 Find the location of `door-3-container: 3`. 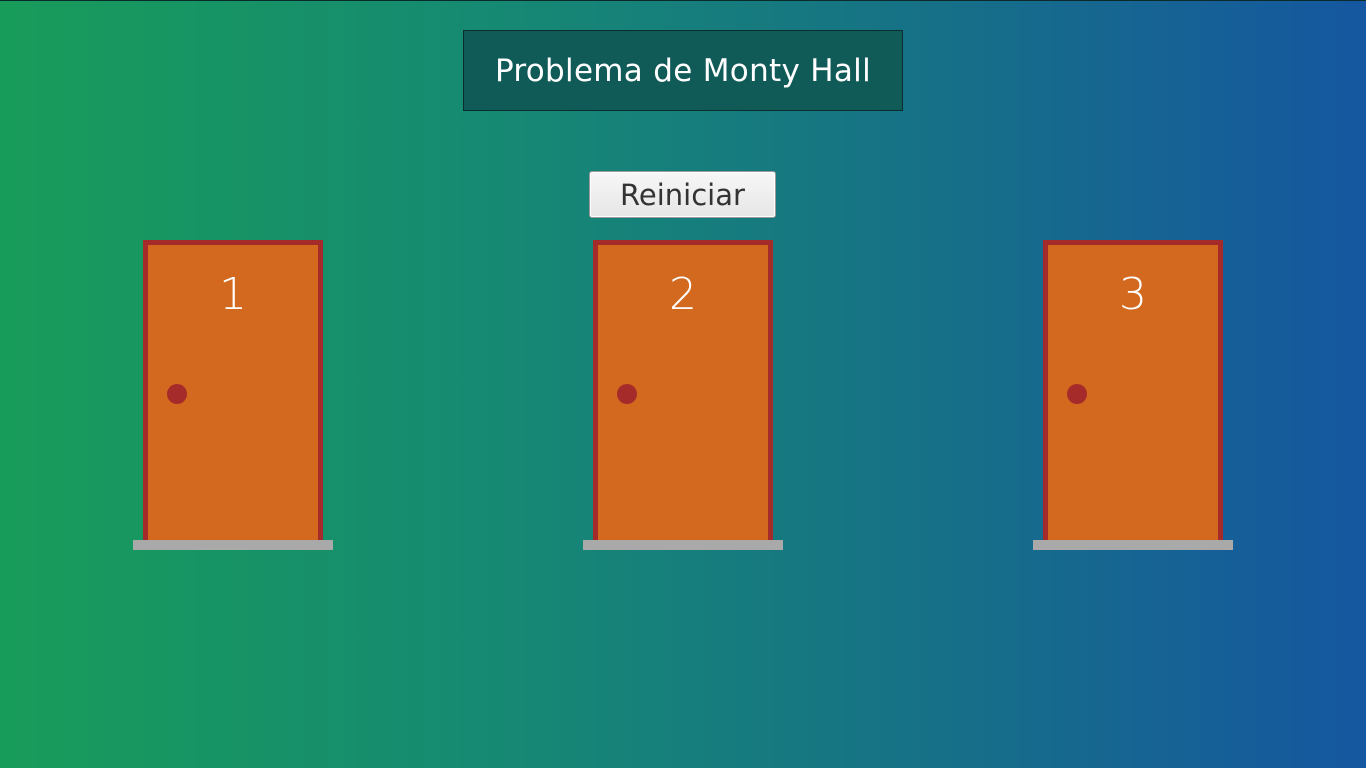

door-3-container: 3 is located at coordinates (1133, 395).